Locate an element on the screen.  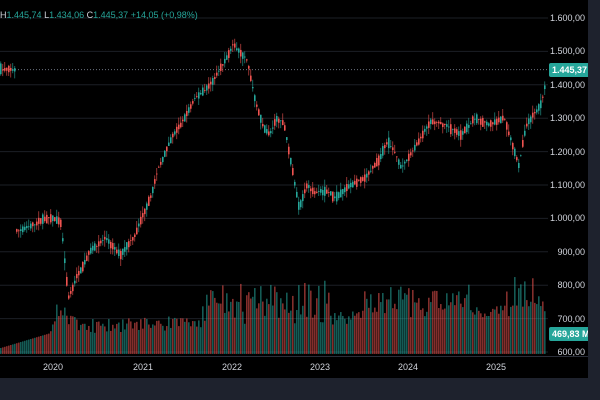
time-axis: 2020 2021 2022 2023 2024 2025 is located at coordinates (294, 367).